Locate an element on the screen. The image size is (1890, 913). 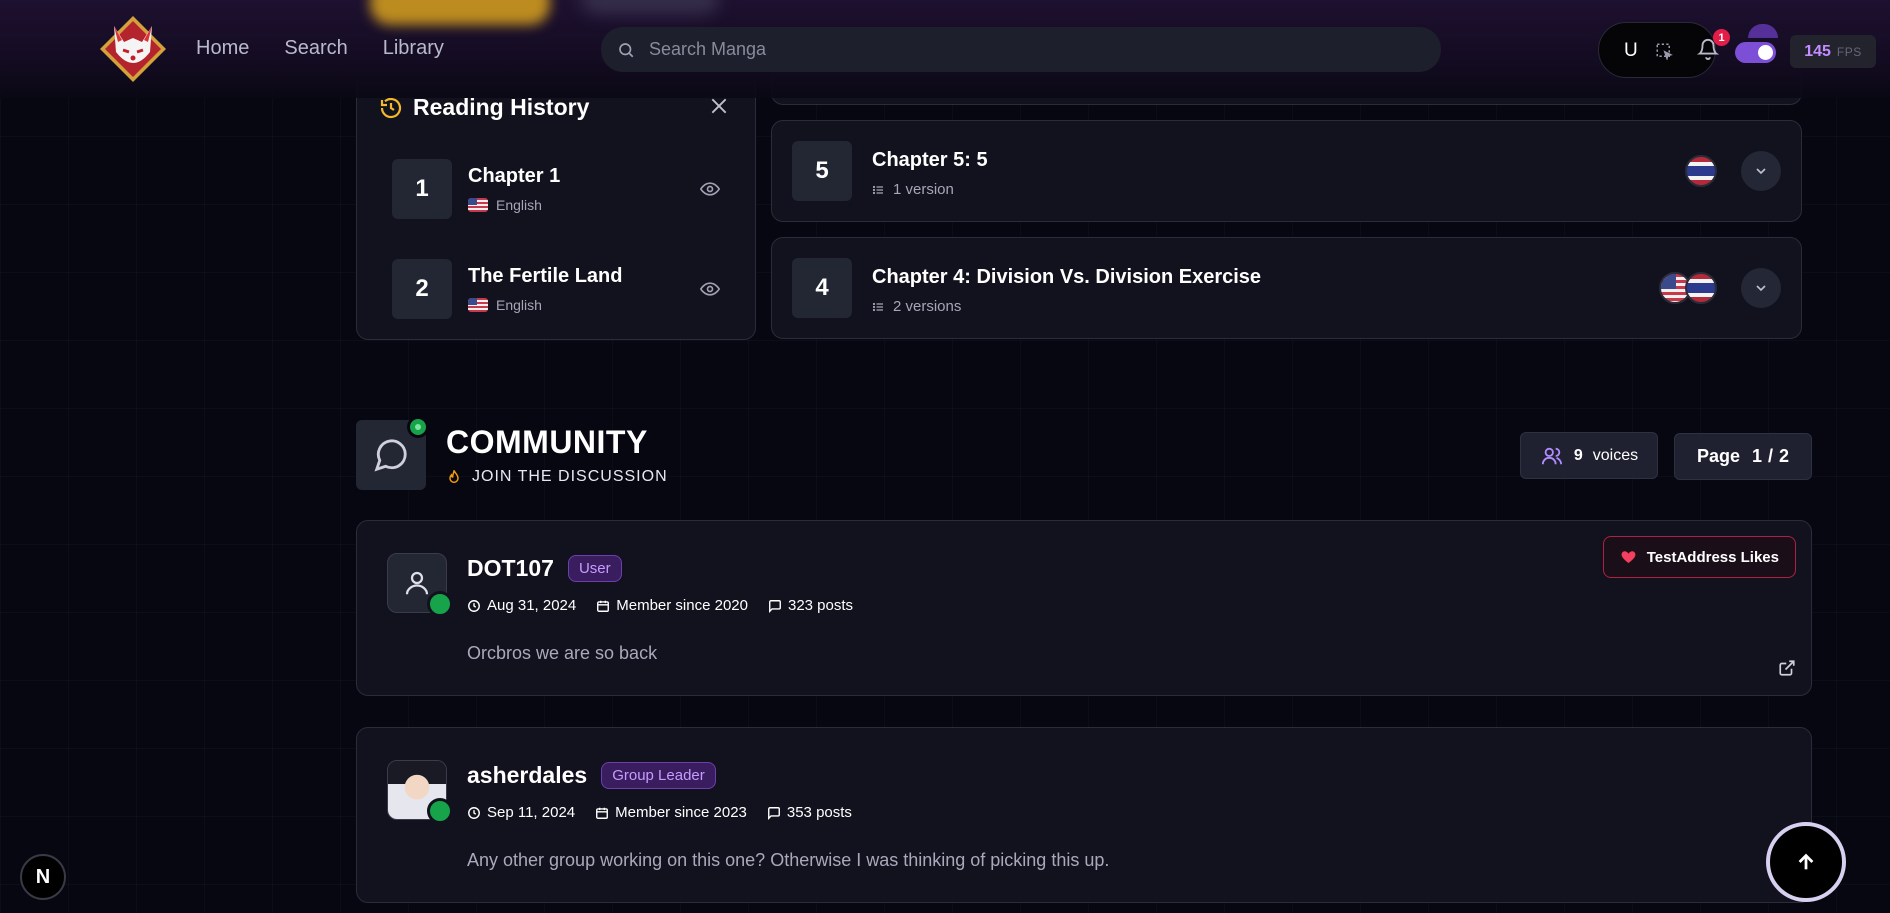
scroll-to-top-button is located at coordinates (1806, 862).